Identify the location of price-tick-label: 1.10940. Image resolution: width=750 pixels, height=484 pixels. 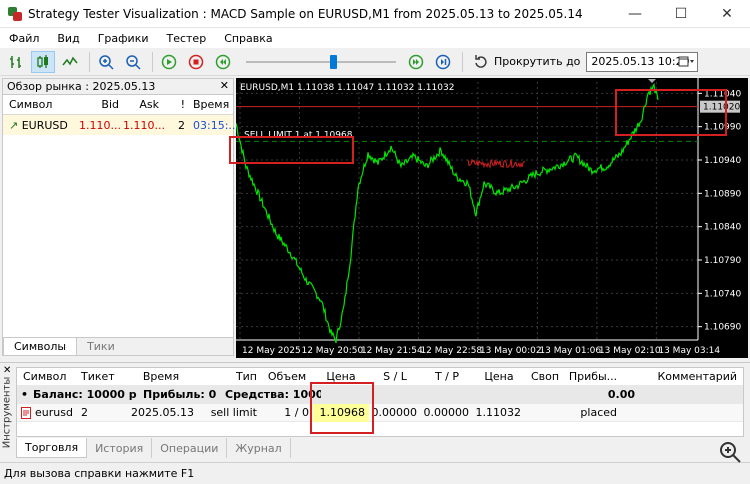
(722, 161).